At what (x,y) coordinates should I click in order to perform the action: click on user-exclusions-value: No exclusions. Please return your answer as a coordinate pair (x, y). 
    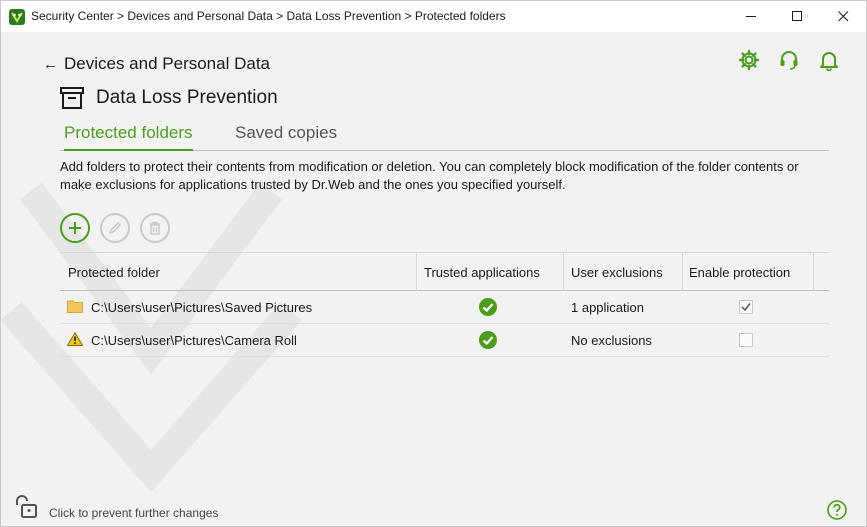
    Looking at the image, I should click on (611, 340).